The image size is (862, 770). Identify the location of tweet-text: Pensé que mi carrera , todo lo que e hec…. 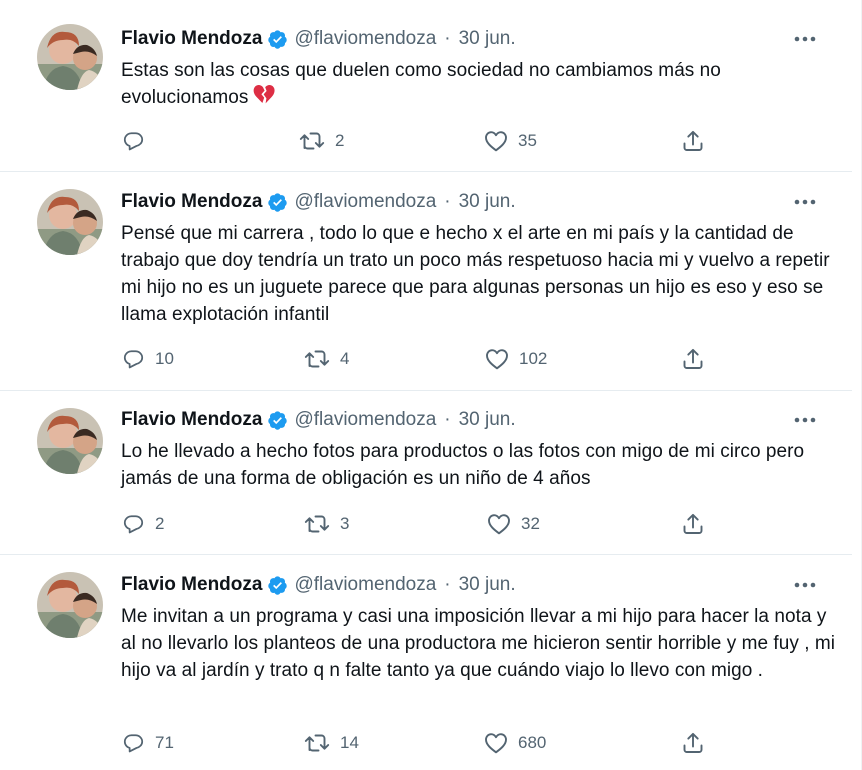
(475, 274).